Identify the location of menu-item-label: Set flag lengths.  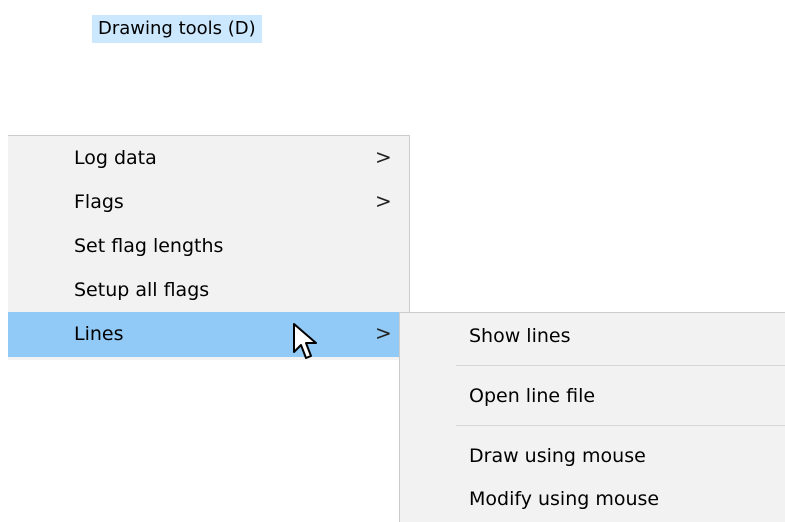
(149, 246).